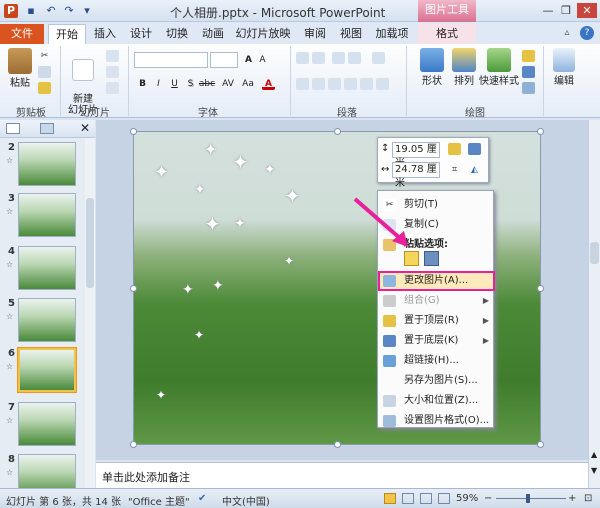  What do you see at coordinates (268, 84) in the screenshot?
I see `font-color-icon: A` at bounding box center [268, 84].